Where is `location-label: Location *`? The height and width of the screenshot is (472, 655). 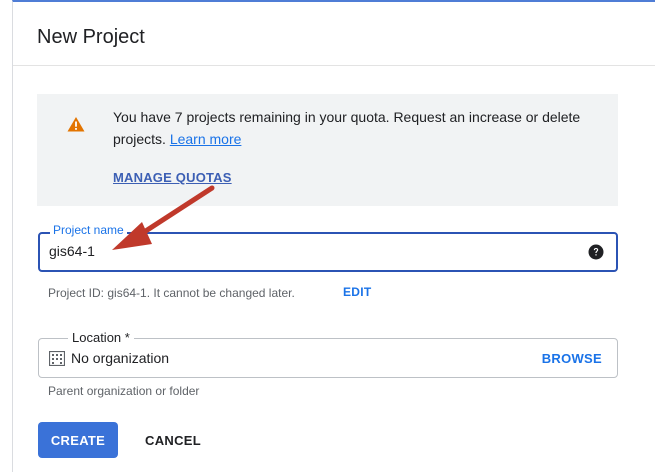 location-label: Location * is located at coordinates (101, 337).